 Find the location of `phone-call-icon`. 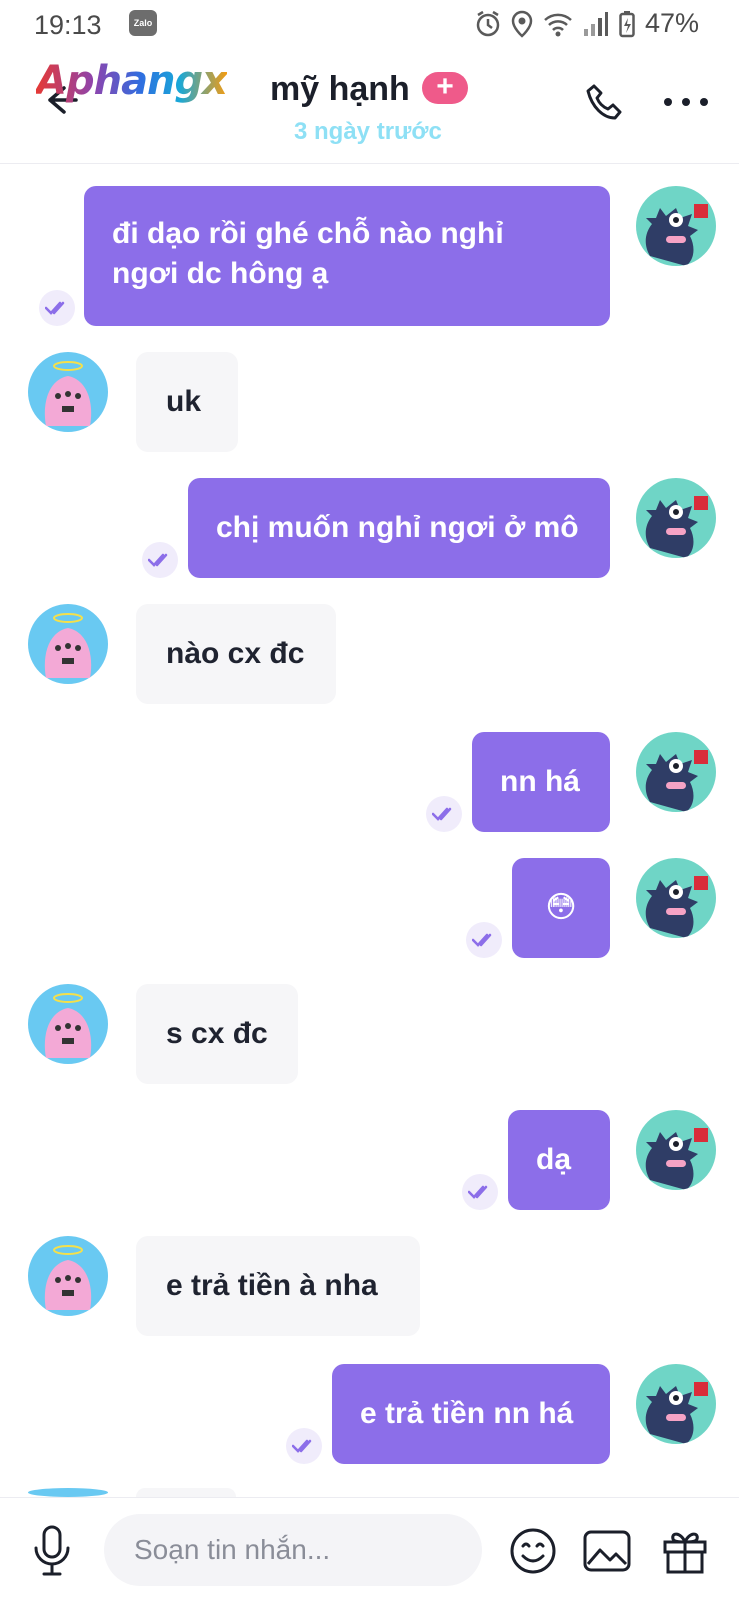

phone-call-icon is located at coordinates (606, 104).